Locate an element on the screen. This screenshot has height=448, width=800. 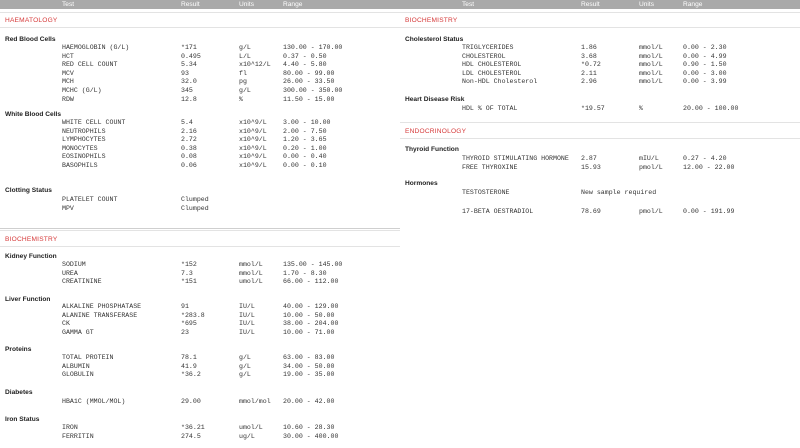
cell-range: 10.60 - 28.30 is located at coordinates (309, 427).